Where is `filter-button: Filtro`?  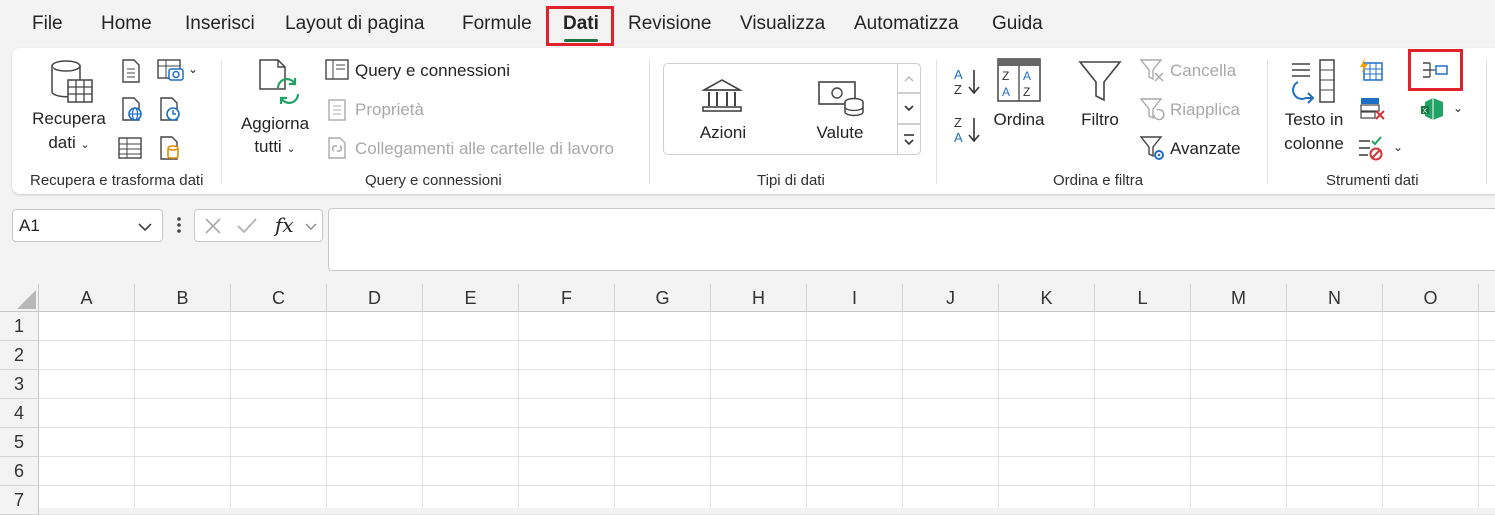
filter-button: Filtro is located at coordinates (1100, 120).